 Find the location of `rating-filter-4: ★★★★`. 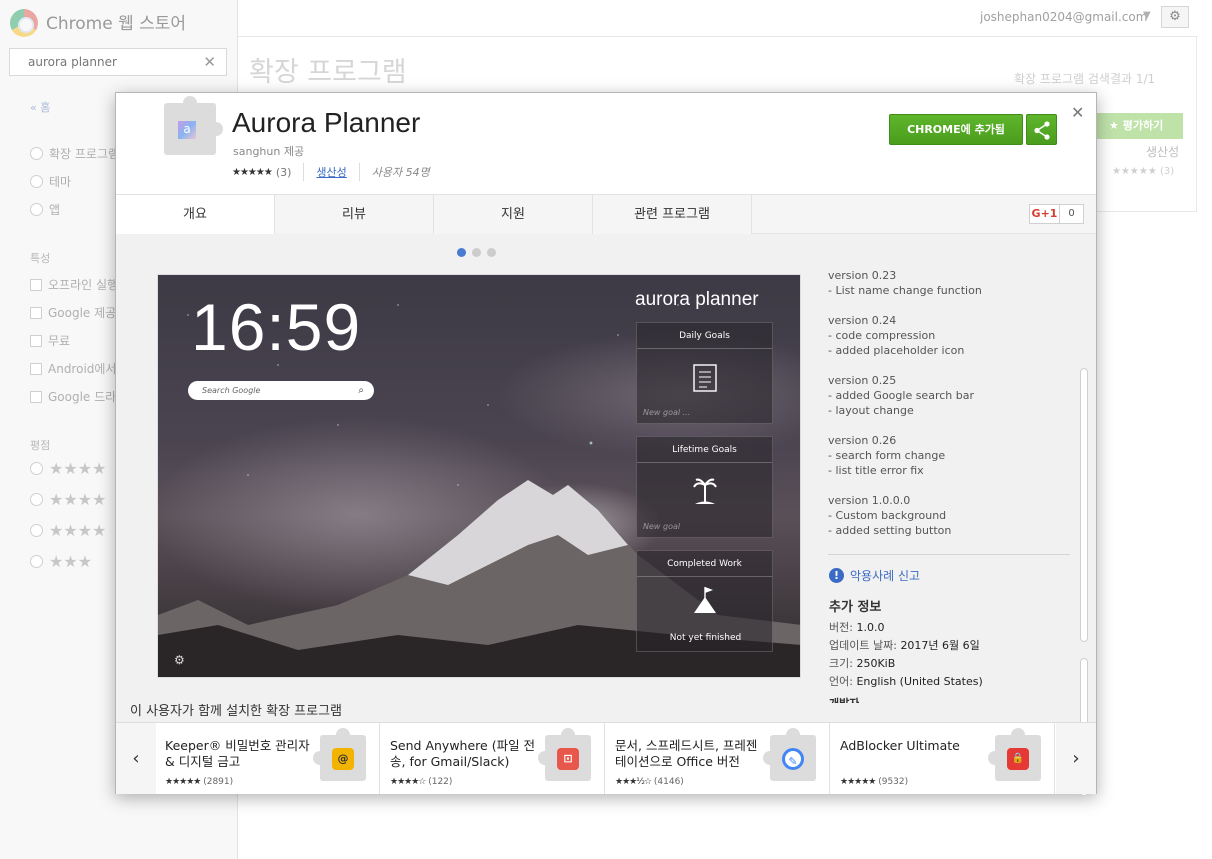

rating-filter-4: ★★★★ is located at coordinates (68, 468).